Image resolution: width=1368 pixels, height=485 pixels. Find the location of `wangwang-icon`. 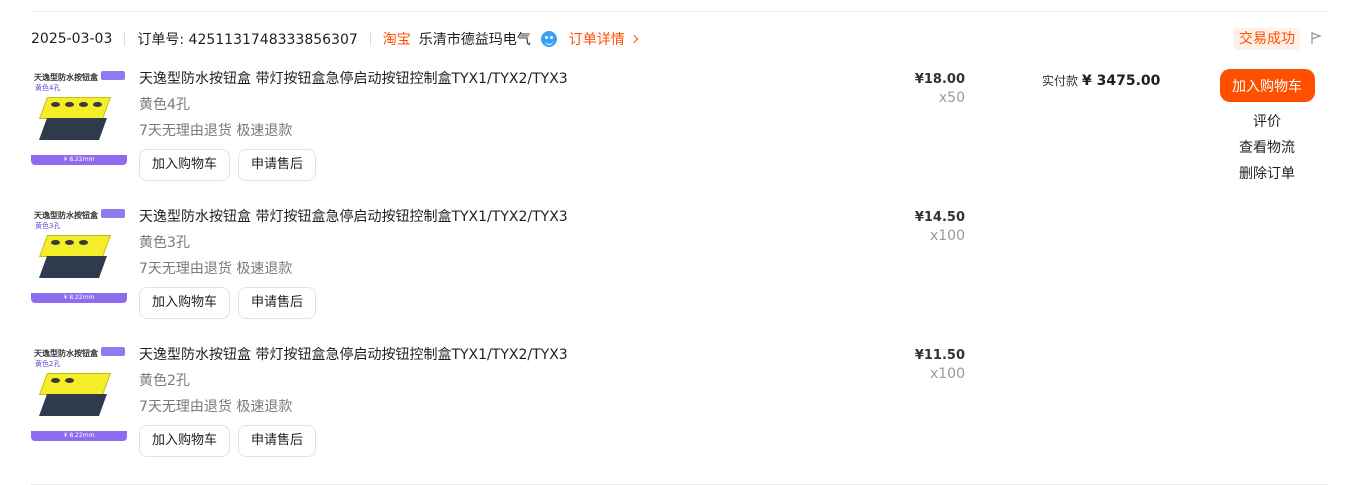

wangwang-icon is located at coordinates (548, 39).